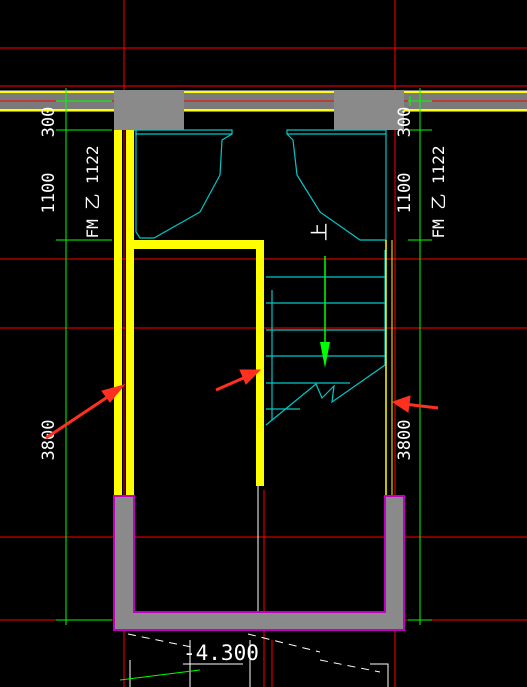  Describe the element at coordinates (405, 193) in the screenshot. I see `dim-right-mid: 1100` at that location.